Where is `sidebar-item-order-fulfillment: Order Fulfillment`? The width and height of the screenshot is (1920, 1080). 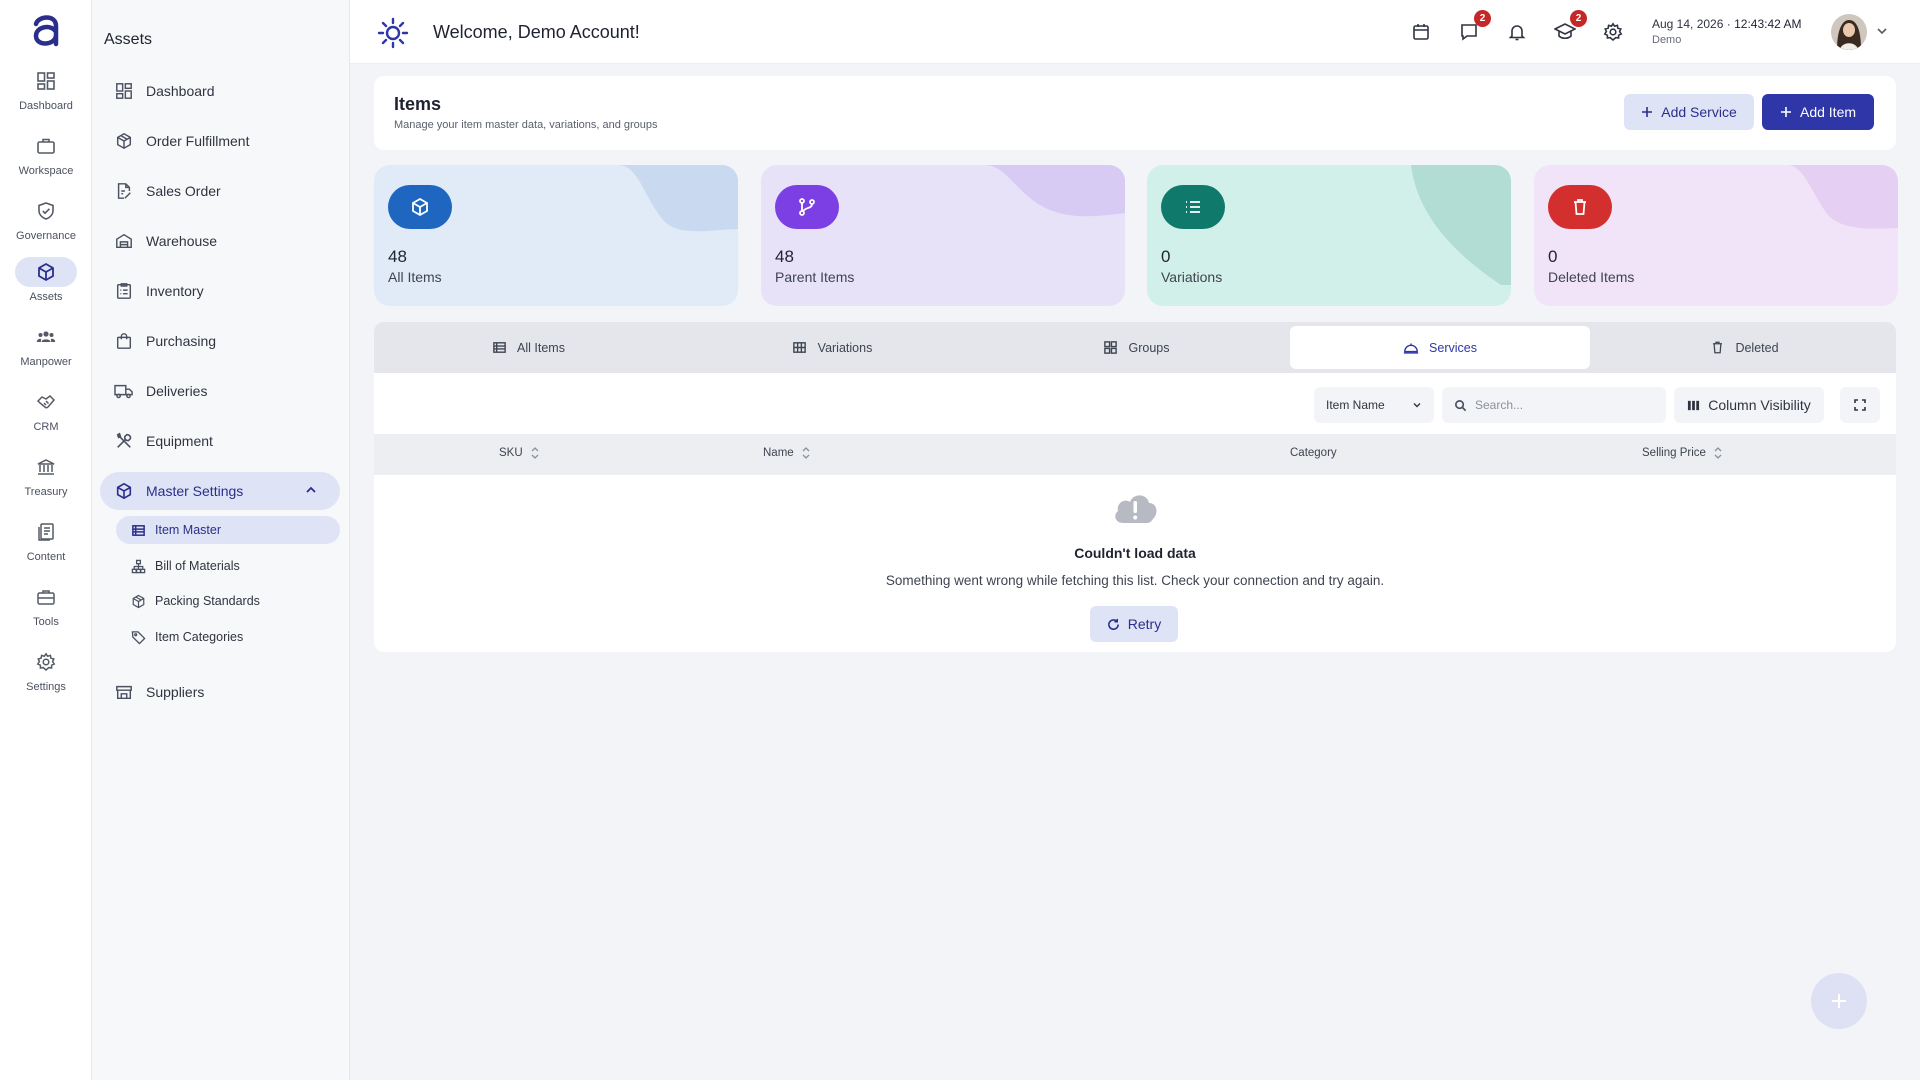 sidebar-item-order-fulfillment: Order Fulfillment is located at coordinates (220, 141).